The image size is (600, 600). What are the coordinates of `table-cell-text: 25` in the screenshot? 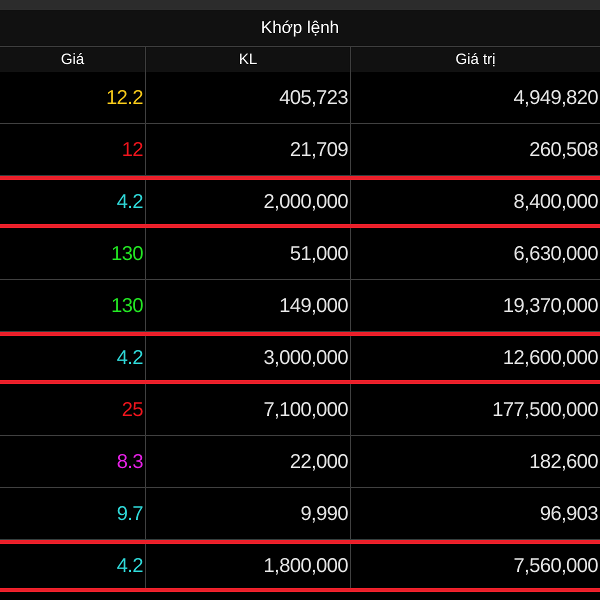 It's located at (132, 410).